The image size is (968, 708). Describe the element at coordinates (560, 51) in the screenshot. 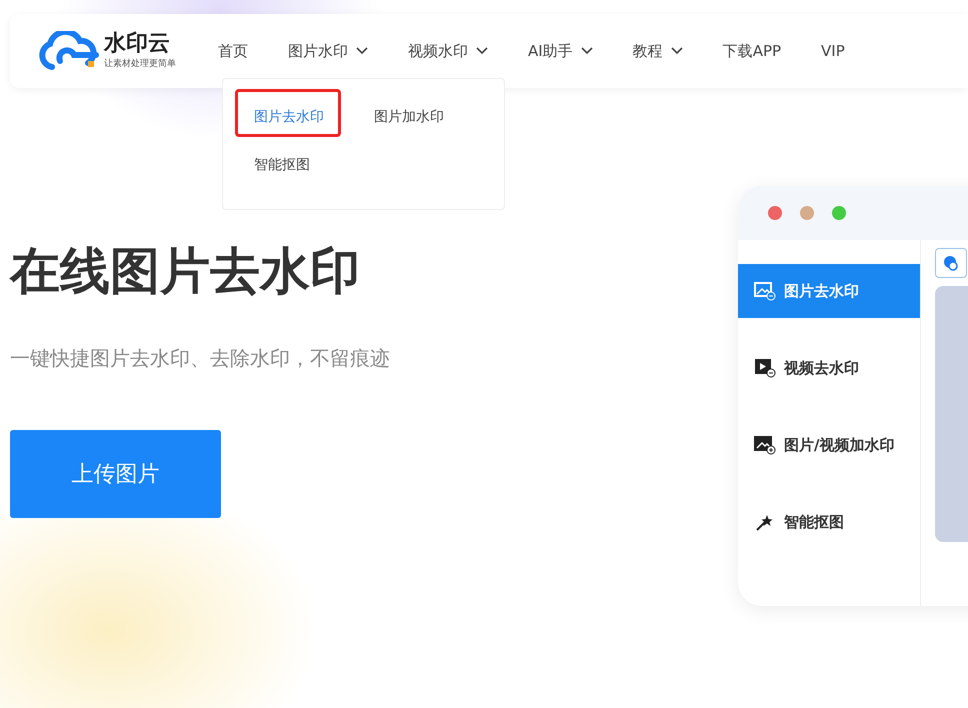

I see `nav-link: AI助手` at that location.